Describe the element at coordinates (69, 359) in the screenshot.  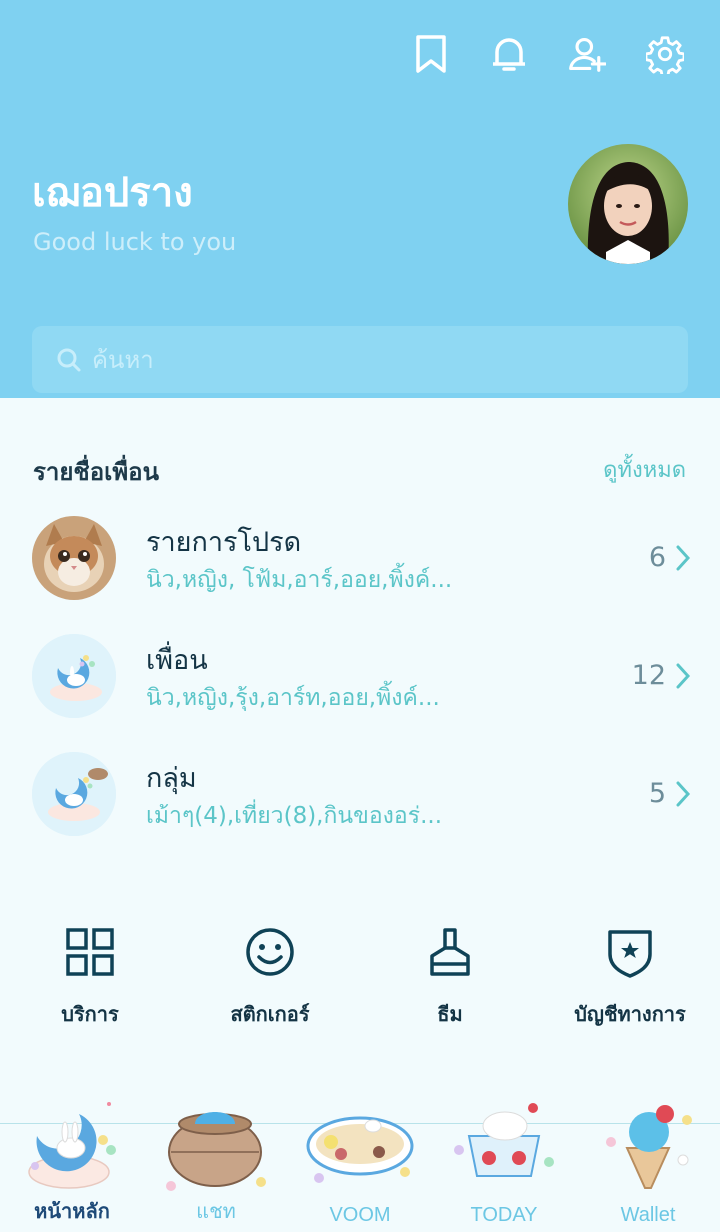
I see `search-icon` at that location.